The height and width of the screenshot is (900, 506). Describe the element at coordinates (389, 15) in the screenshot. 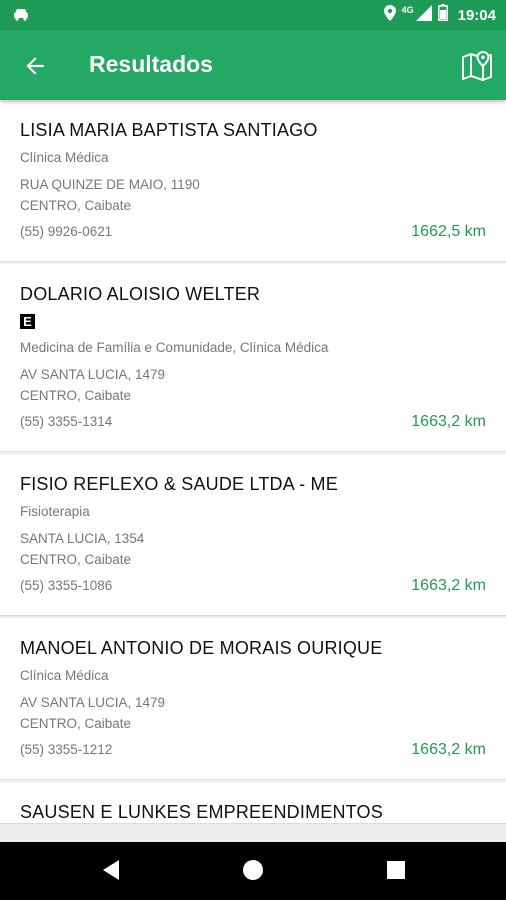

I see `location-icon` at that location.